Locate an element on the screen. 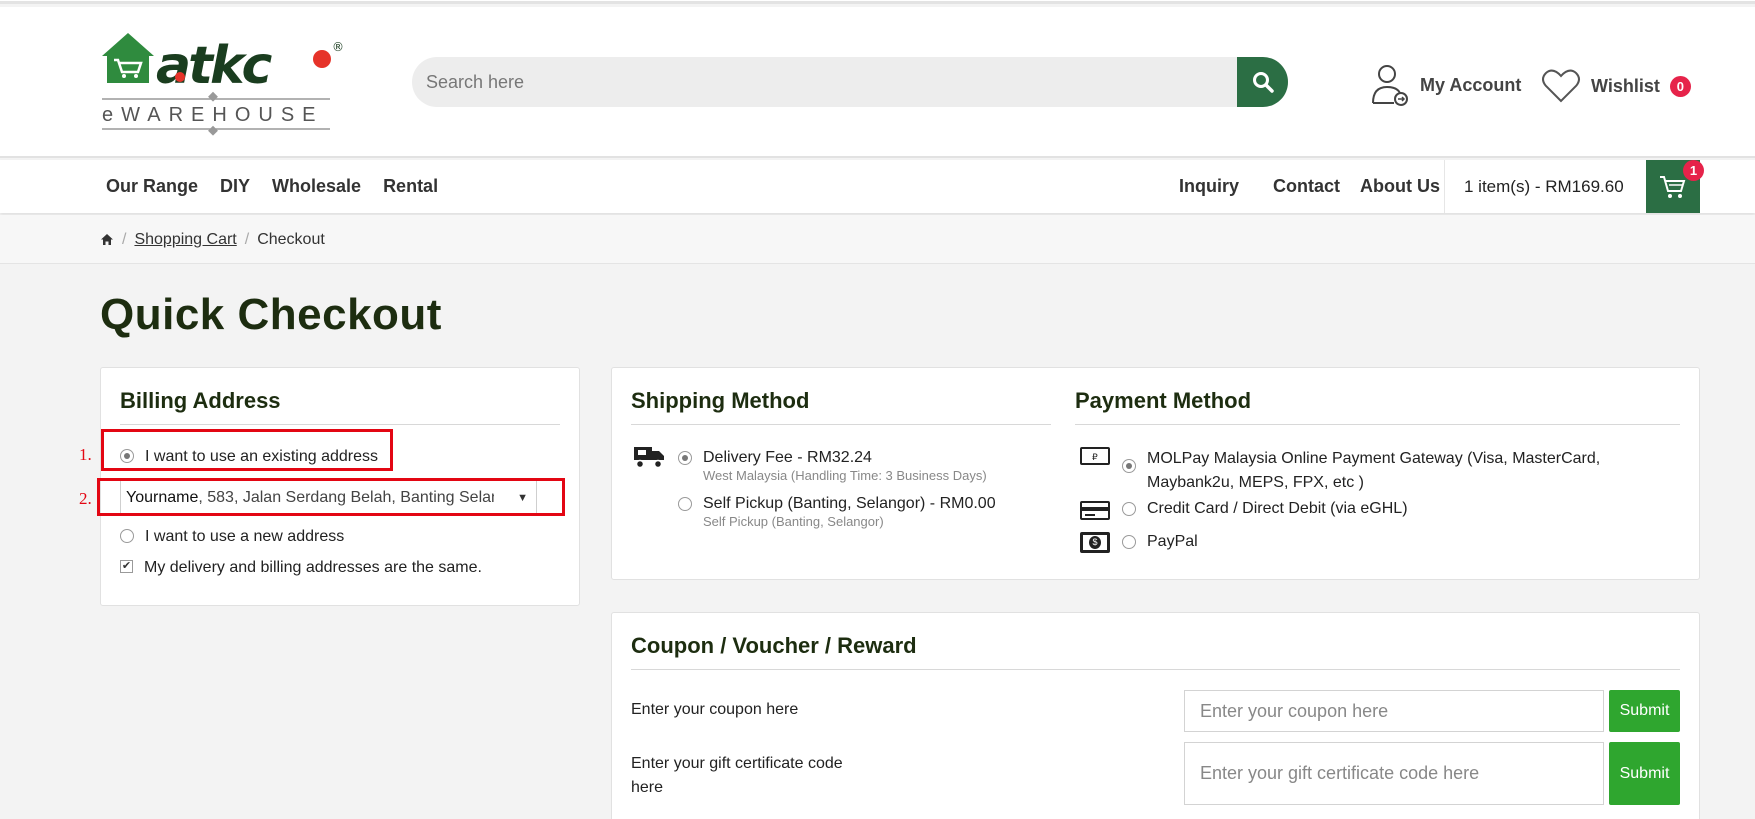  breadcrumb-shopping-cart: Shopping Cart is located at coordinates (185, 240).